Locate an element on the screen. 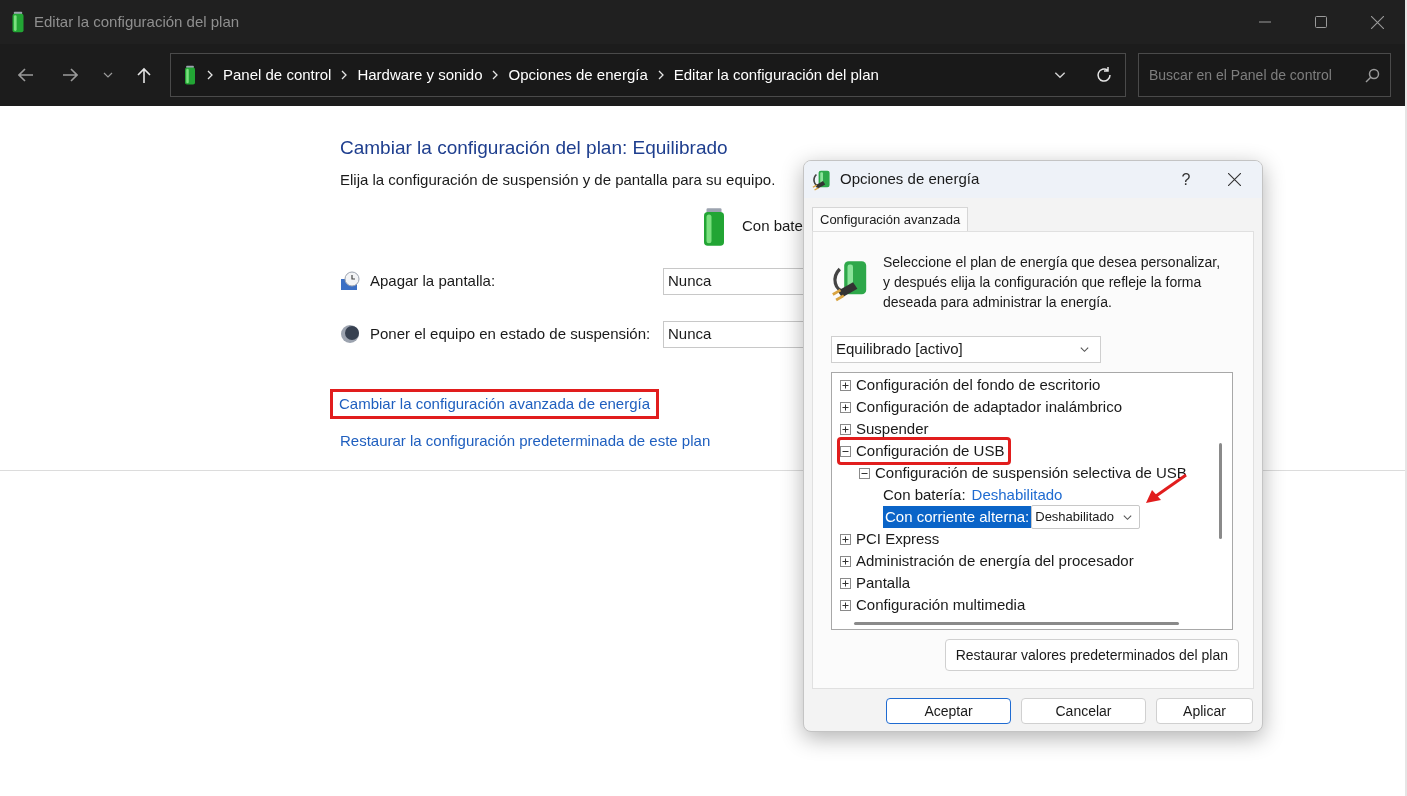  restore-defaults-button: Restaurar valores predeterminados del plan is located at coordinates (1091, 655).